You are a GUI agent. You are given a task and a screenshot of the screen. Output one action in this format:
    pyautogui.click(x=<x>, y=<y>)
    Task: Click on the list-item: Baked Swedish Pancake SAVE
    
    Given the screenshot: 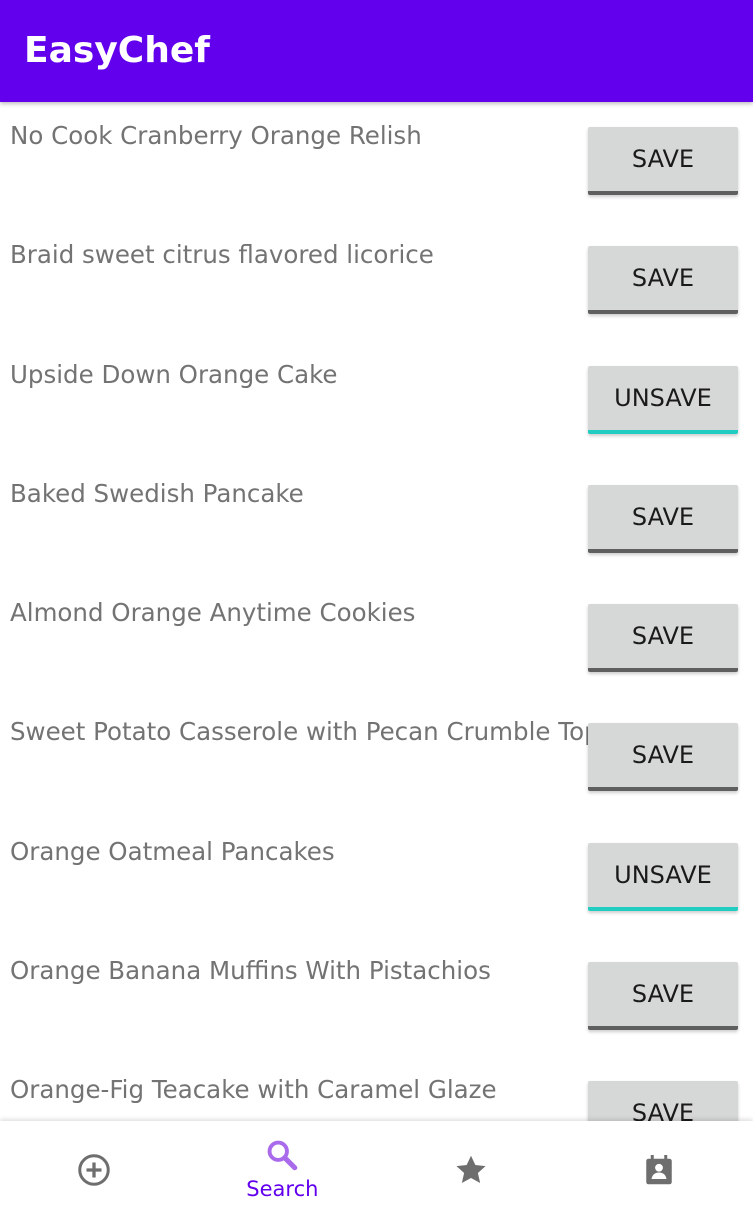 What is the action you would take?
    pyautogui.click(x=376, y=519)
    